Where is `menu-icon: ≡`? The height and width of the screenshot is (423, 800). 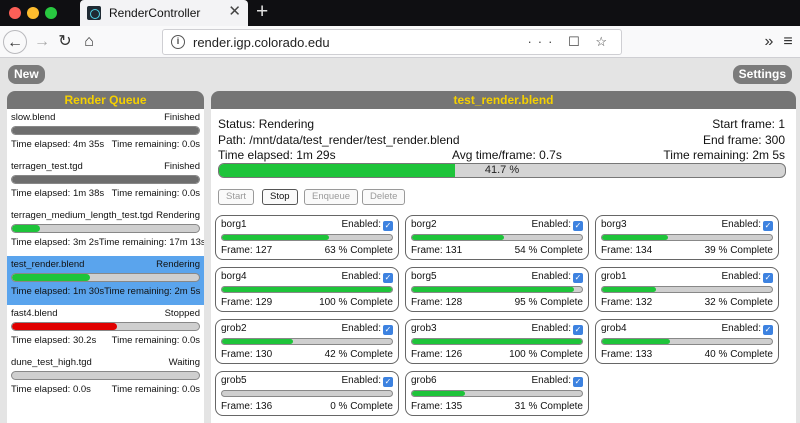
menu-icon: ≡ is located at coordinates (788, 42).